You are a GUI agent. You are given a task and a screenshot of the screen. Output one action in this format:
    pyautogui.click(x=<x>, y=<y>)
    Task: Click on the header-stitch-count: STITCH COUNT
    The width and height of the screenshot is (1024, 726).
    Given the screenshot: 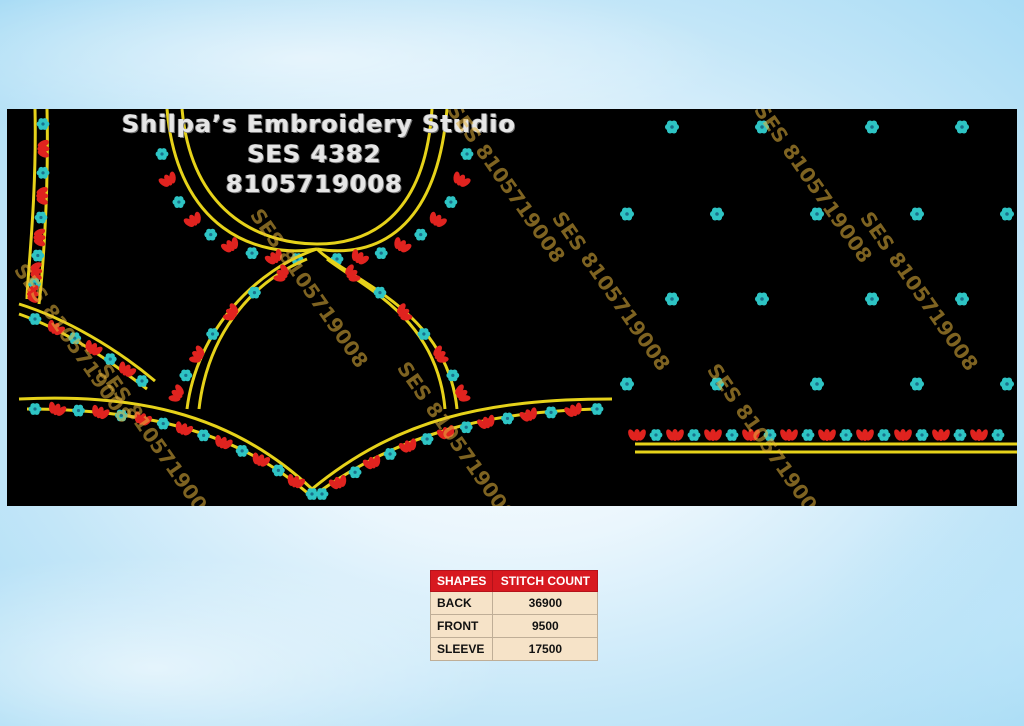 What is the action you would take?
    pyautogui.click(x=545, y=581)
    